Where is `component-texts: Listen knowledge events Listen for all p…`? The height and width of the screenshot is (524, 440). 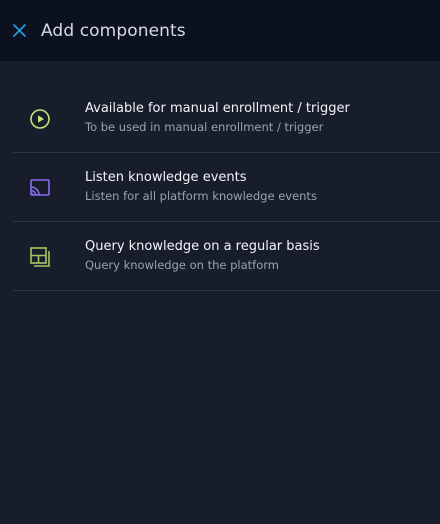
component-texts: Listen knowledge events Listen for all p… is located at coordinates (201, 187).